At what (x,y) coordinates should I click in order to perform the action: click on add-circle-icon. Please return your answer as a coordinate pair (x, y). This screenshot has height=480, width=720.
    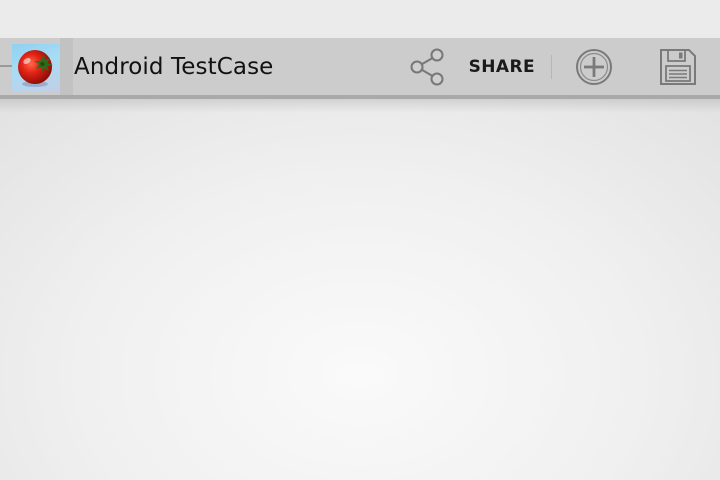
    Looking at the image, I should click on (594, 67).